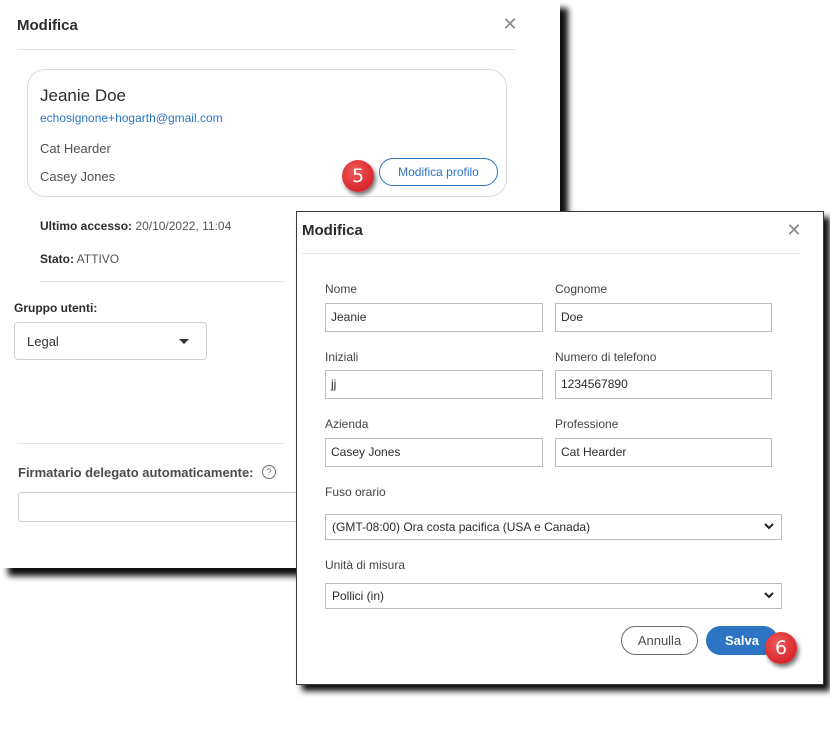 The image size is (830, 732). Describe the element at coordinates (342, 357) in the screenshot. I see `initials-label: Iniziali` at that location.